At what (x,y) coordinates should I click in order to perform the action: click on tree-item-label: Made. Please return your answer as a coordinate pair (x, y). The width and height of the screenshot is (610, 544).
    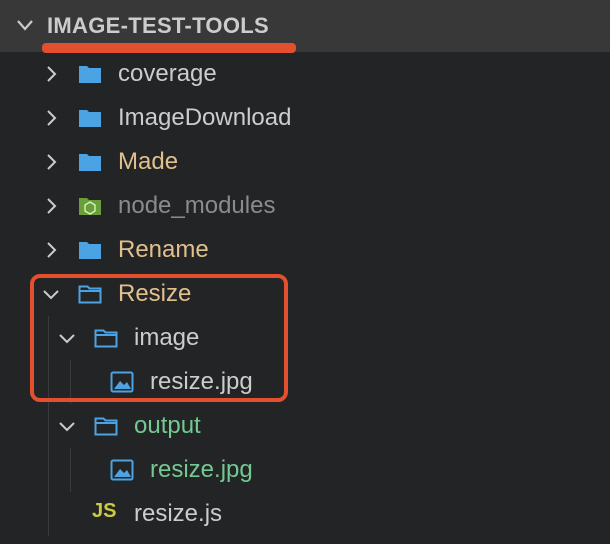
    Looking at the image, I should click on (148, 161).